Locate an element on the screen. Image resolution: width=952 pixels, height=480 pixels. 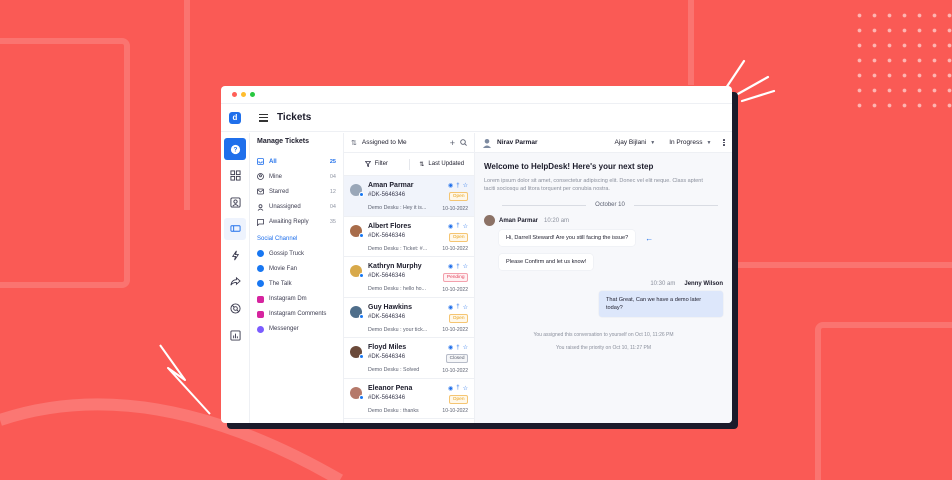
chevron-down-icon: ▼ is located at coordinates (653, 142).